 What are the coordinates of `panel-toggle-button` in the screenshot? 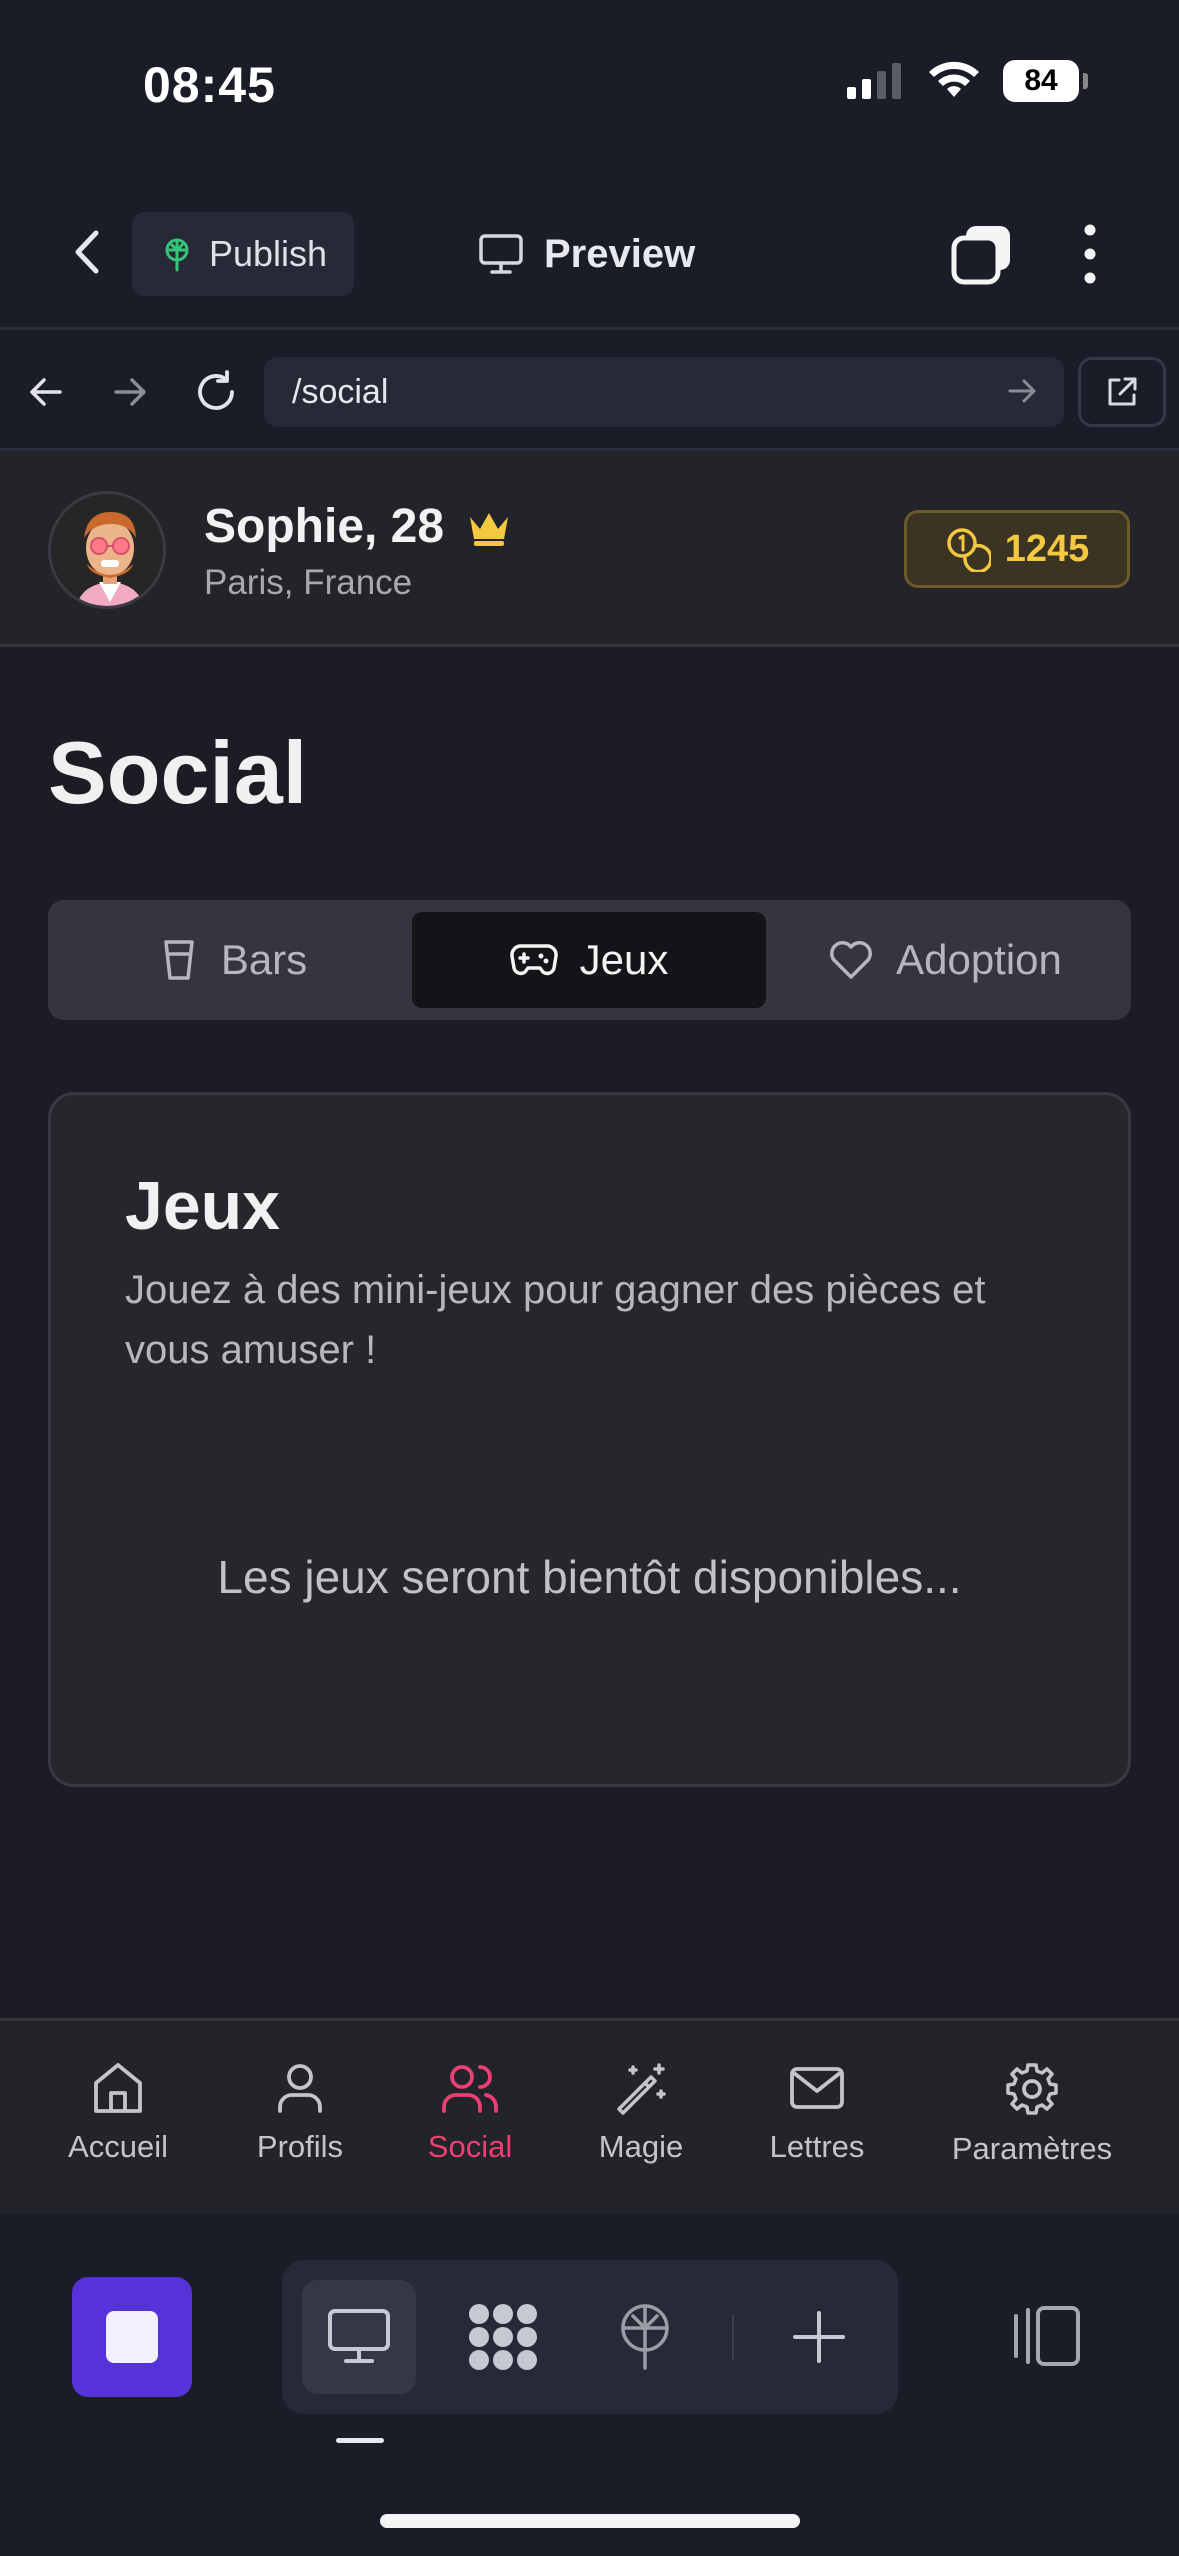 It's located at (1046, 2336).